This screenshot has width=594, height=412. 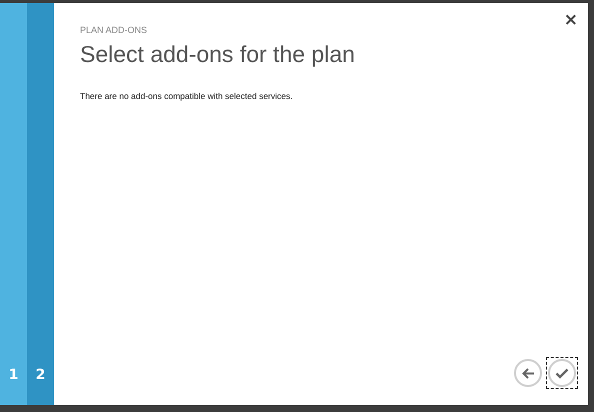 What do you see at coordinates (187, 96) in the screenshot?
I see `info-message: There are no add-ons compatible with selected services.` at bounding box center [187, 96].